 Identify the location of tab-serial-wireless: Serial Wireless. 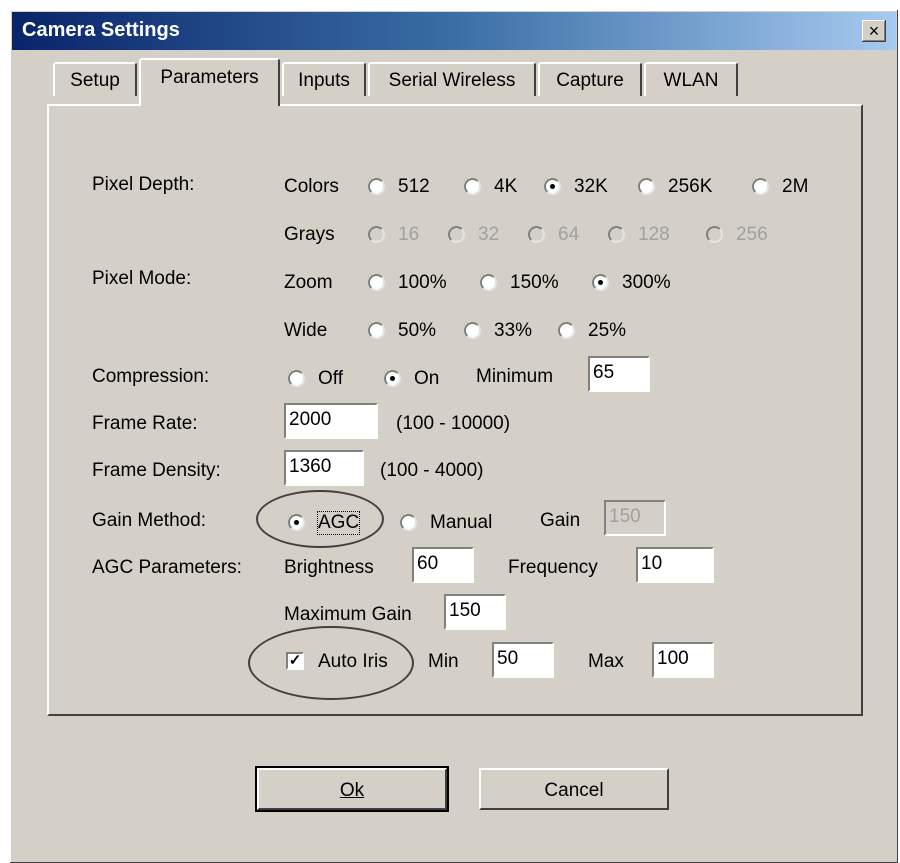
(452, 79).